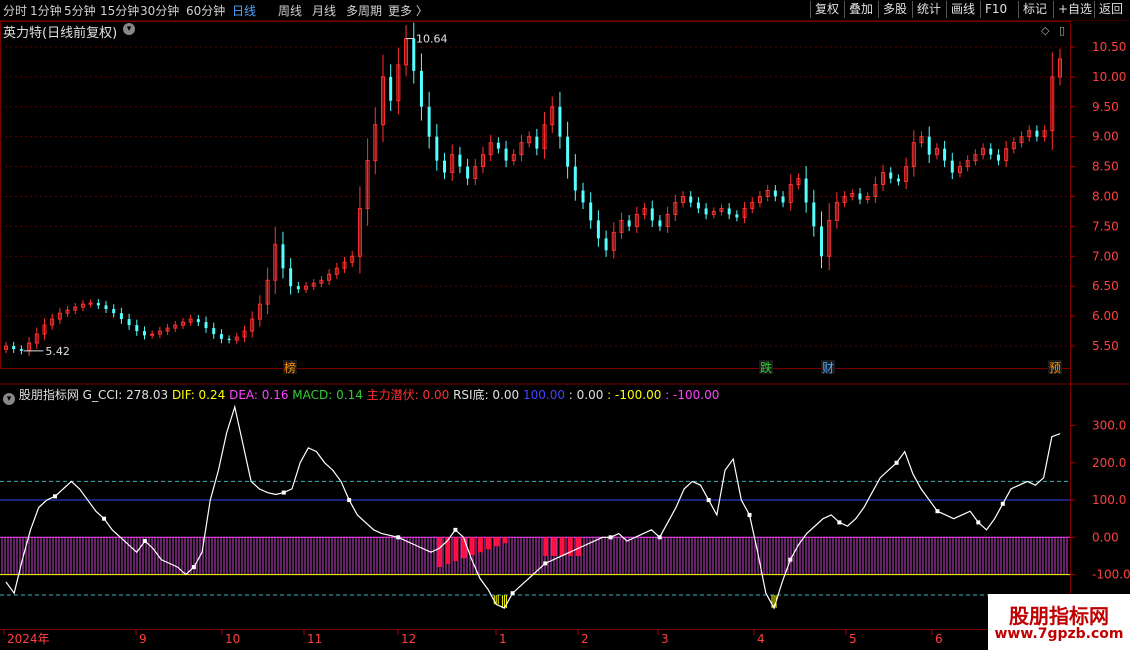 This screenshot has width=1130, height=650. I want to click on event-marker: 榜, so click(290, 367).